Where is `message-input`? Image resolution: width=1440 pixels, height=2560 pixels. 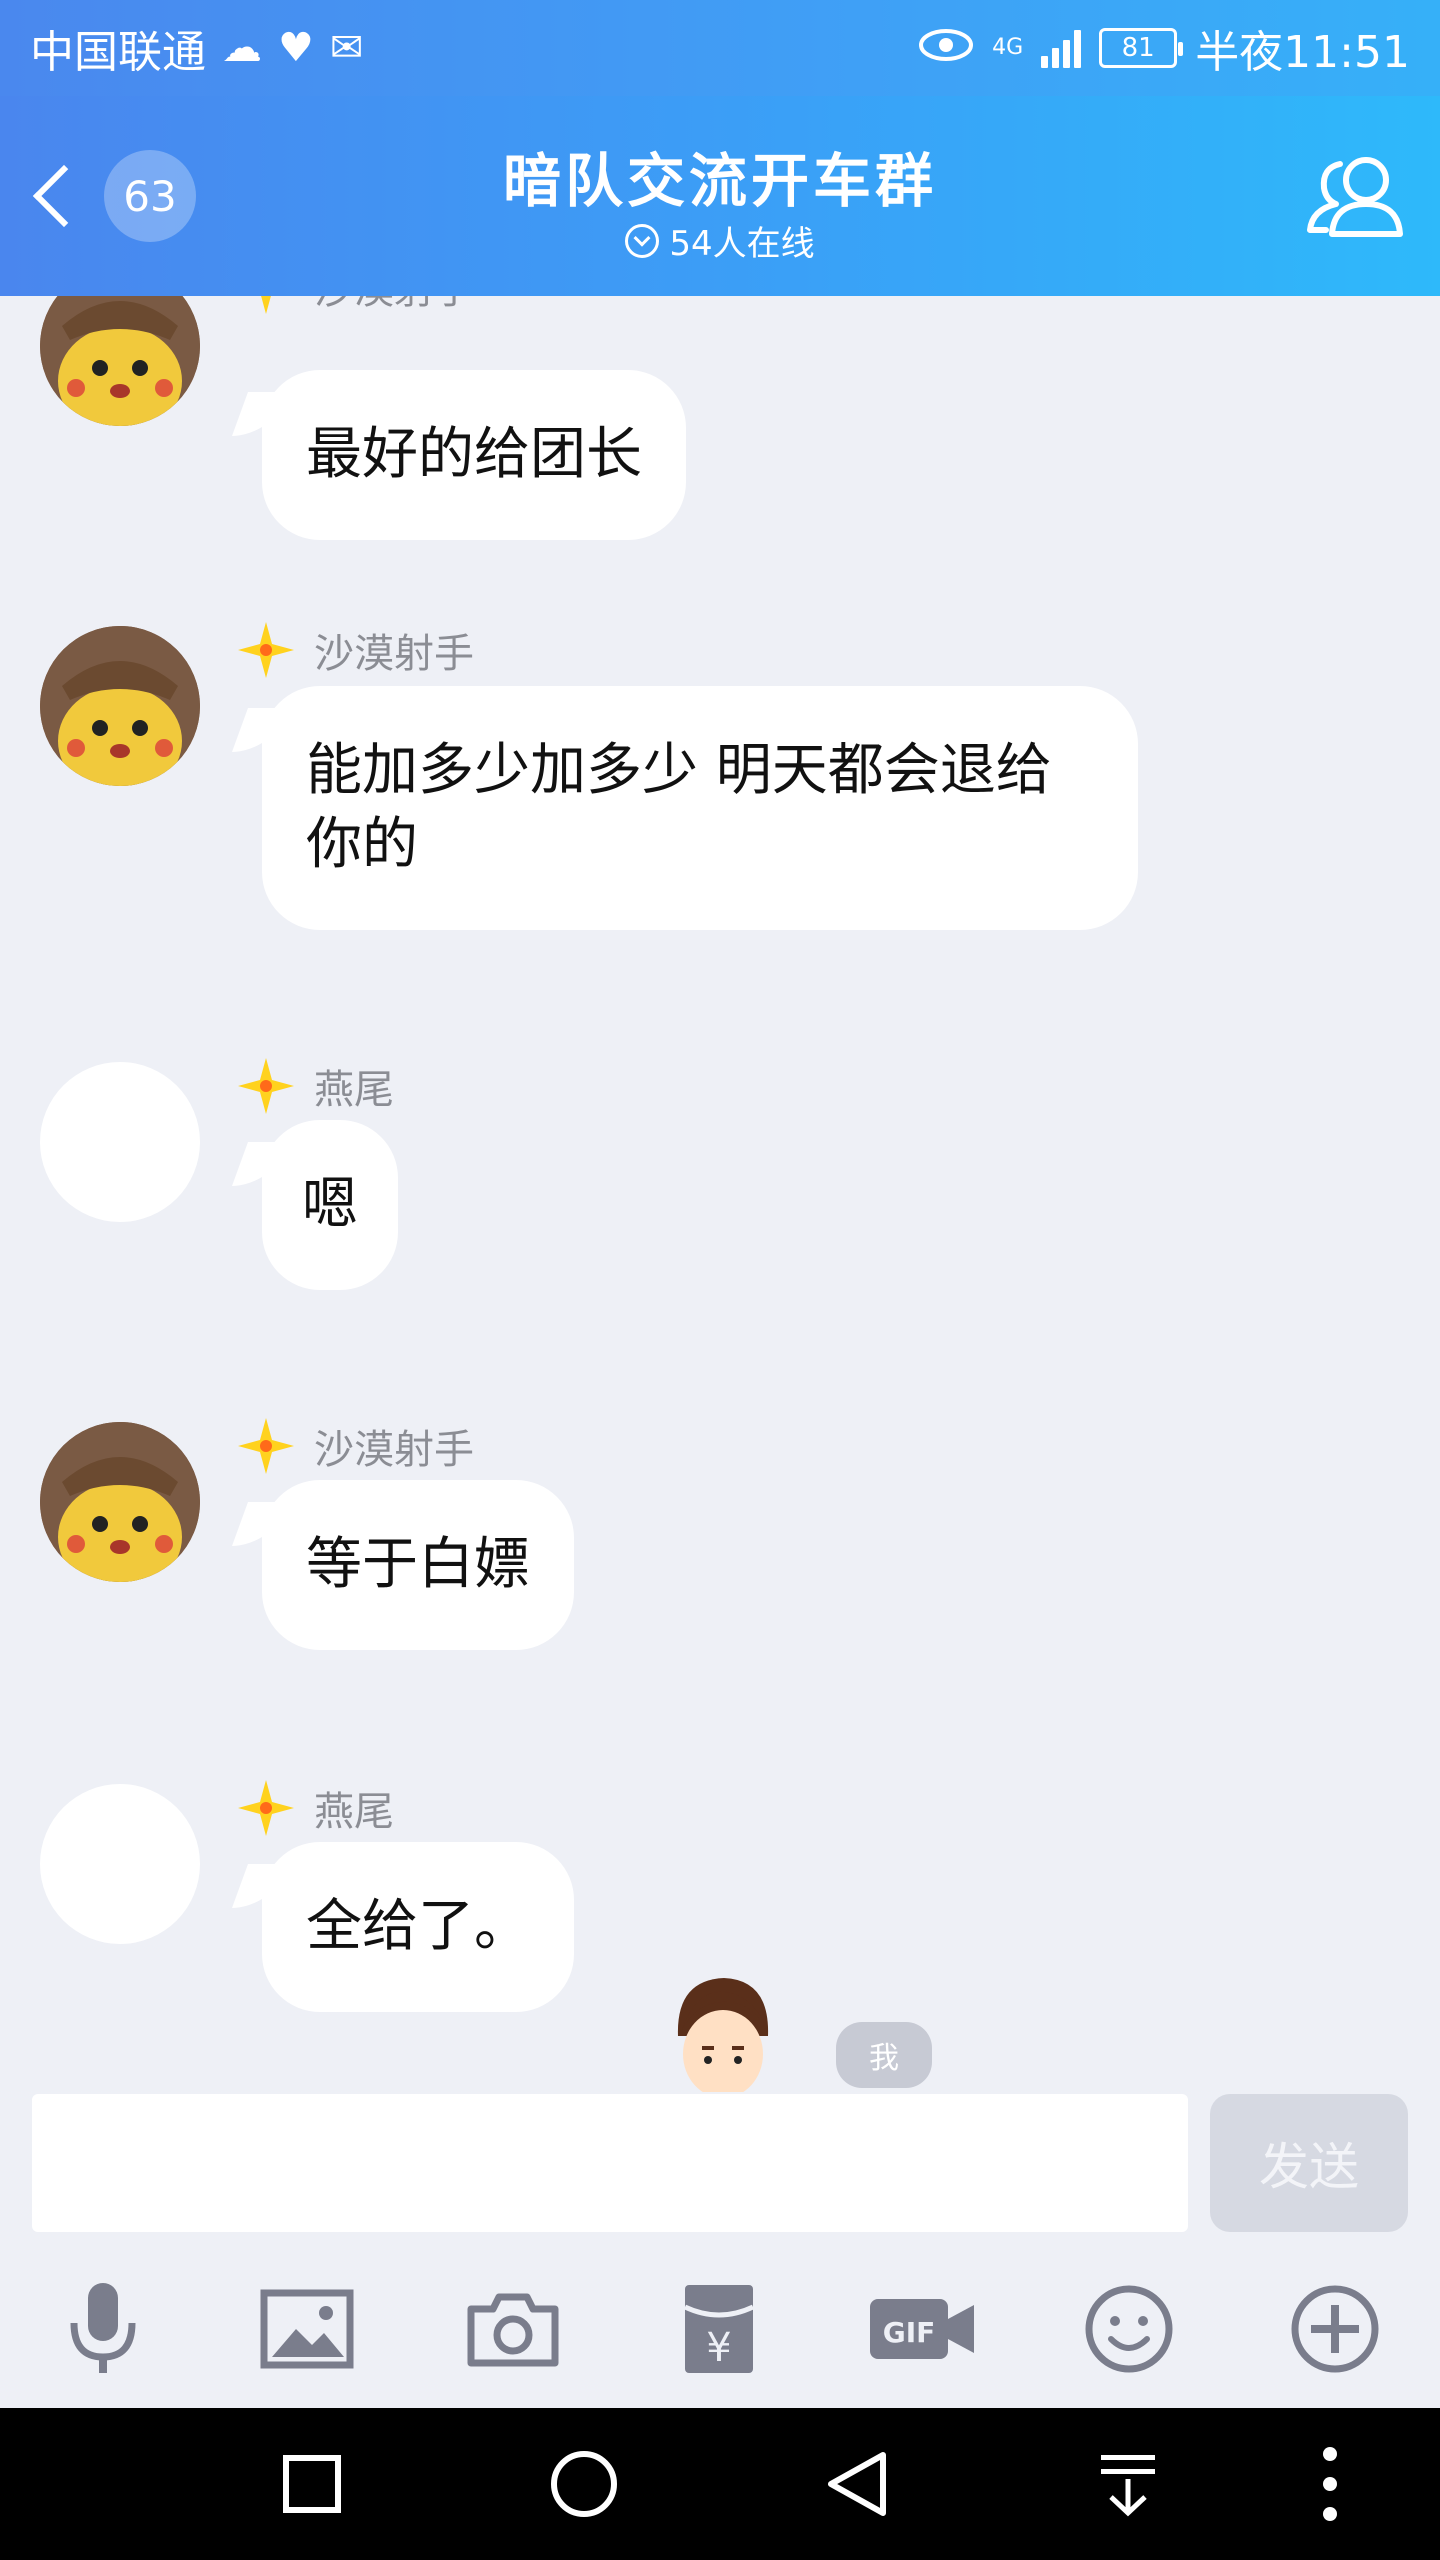
message-input is located at coordinates (610, 2163).